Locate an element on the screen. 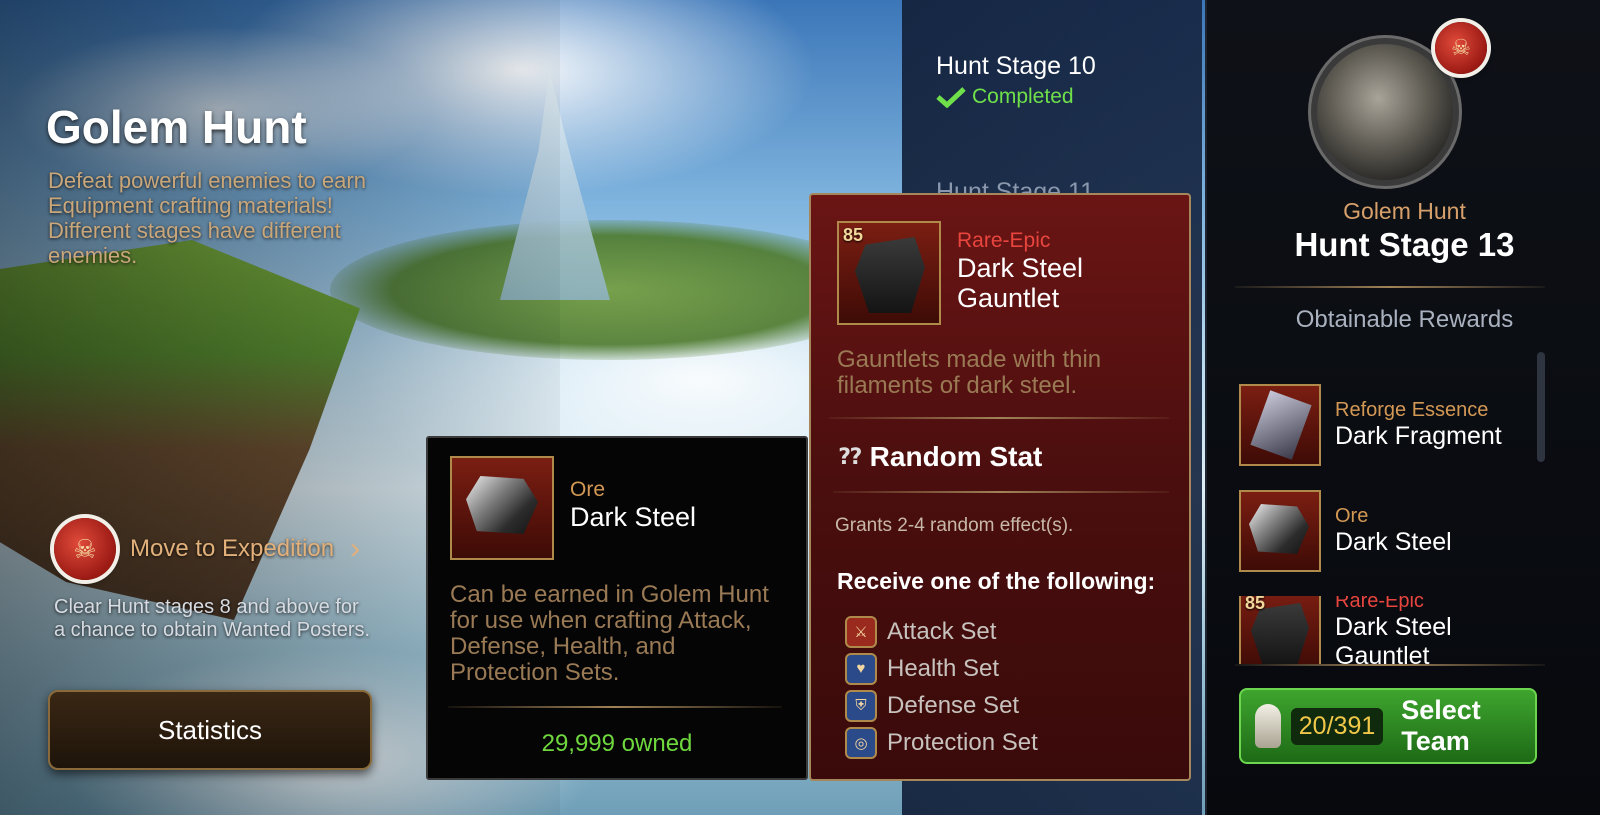 The height and width of the screenshot is (815, 1600). set-item: ♥ Health Set is located at coordinates (941, 668).